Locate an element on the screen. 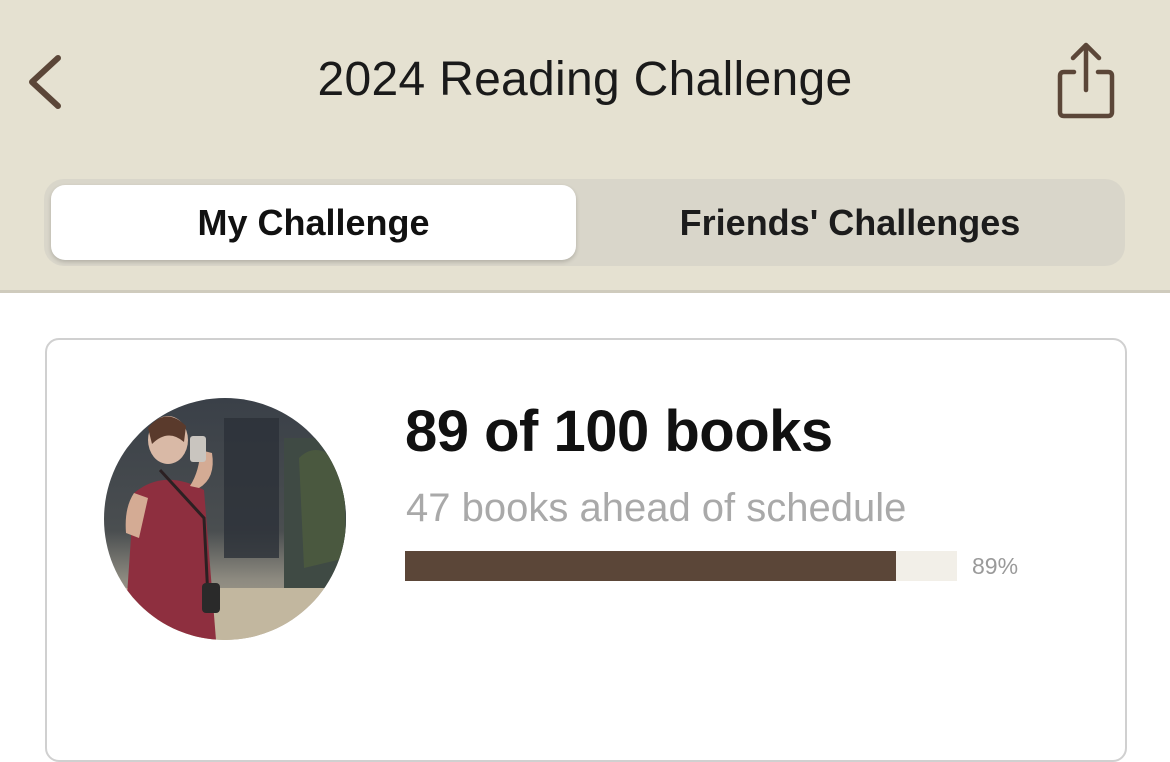 The image size is (1170, 762). progress-bar-fill is located at coordinates (651, 566).